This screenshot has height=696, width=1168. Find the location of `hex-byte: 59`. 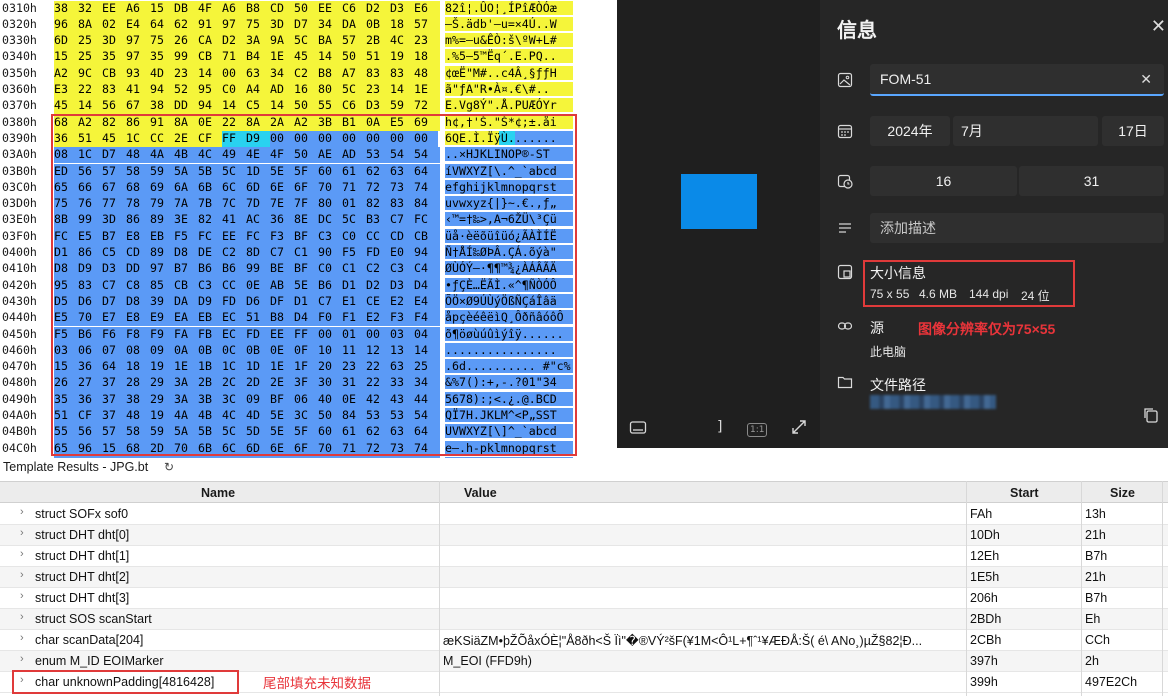

hex-byte: 59 is located at coordinates (401, 106).